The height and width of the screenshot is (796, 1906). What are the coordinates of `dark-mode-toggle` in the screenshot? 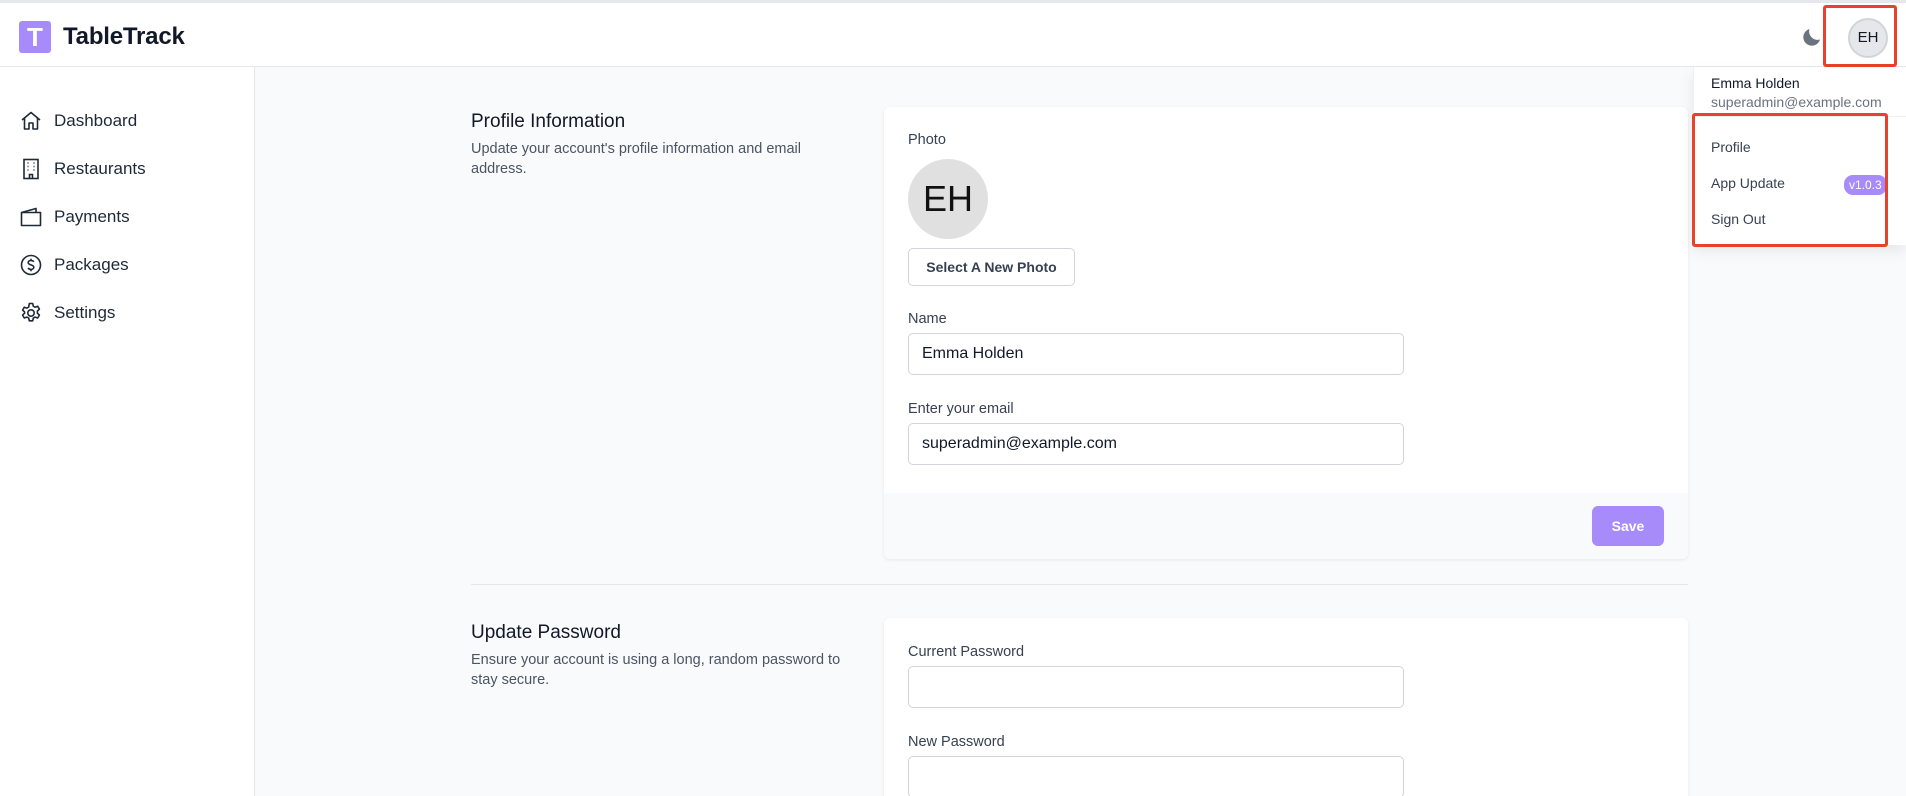 It's located at (1812, 37).